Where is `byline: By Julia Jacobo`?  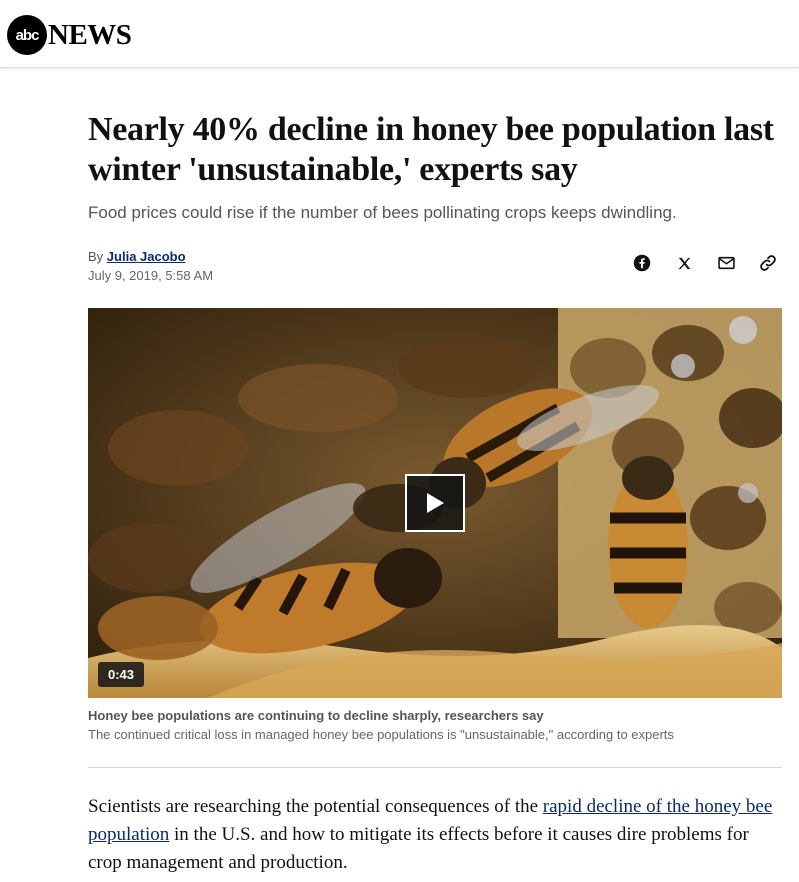
byline: By Julia Jacobo is located at coordinates (137, 257).